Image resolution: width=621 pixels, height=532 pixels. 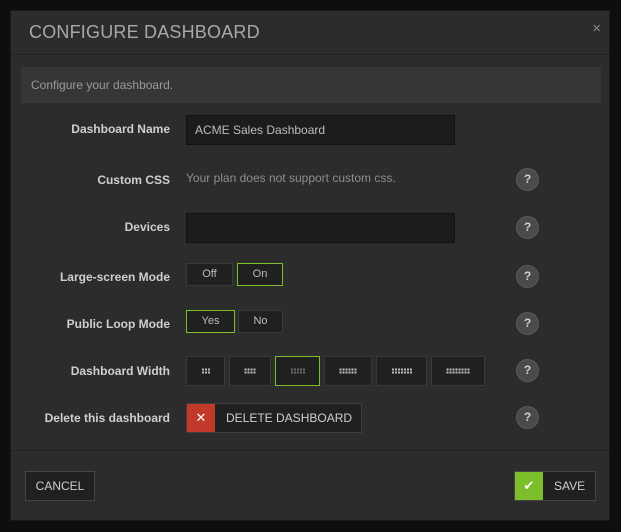 I want to click on close-icon: ×, so click(x=596, y=28).